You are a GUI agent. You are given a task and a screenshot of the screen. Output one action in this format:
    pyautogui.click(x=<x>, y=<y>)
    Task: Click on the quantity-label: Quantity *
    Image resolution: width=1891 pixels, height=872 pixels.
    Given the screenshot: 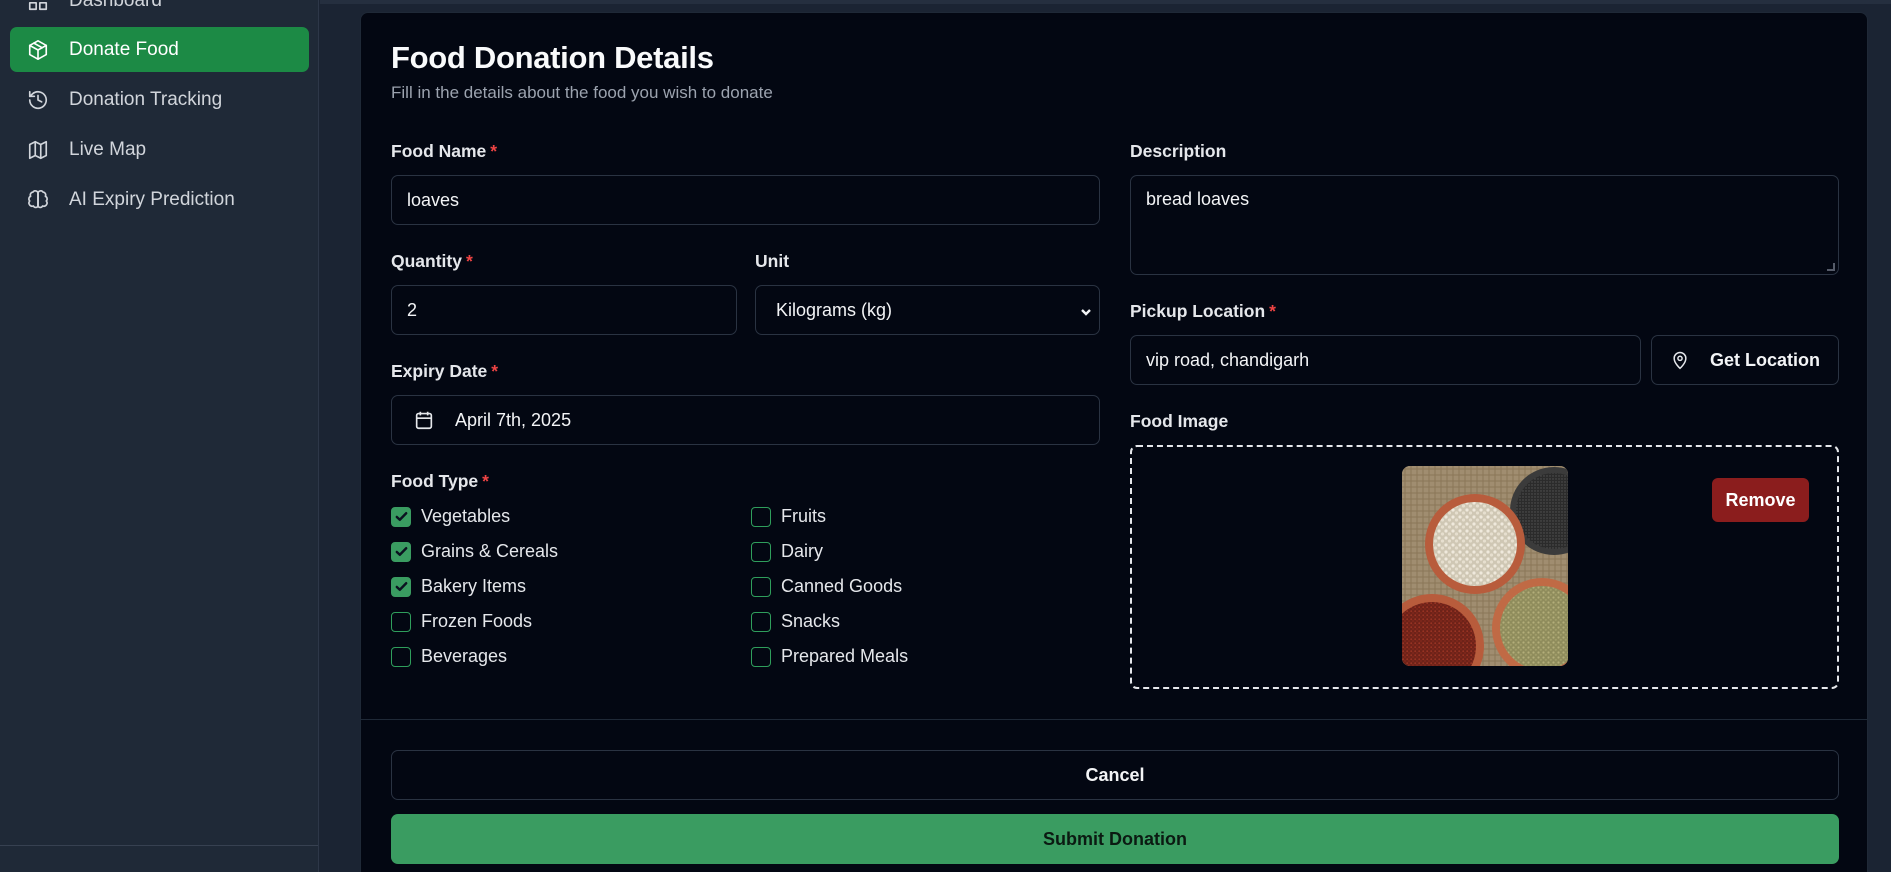 What is the action you would take?
    pyautogui.click(x=432, y=261)
    